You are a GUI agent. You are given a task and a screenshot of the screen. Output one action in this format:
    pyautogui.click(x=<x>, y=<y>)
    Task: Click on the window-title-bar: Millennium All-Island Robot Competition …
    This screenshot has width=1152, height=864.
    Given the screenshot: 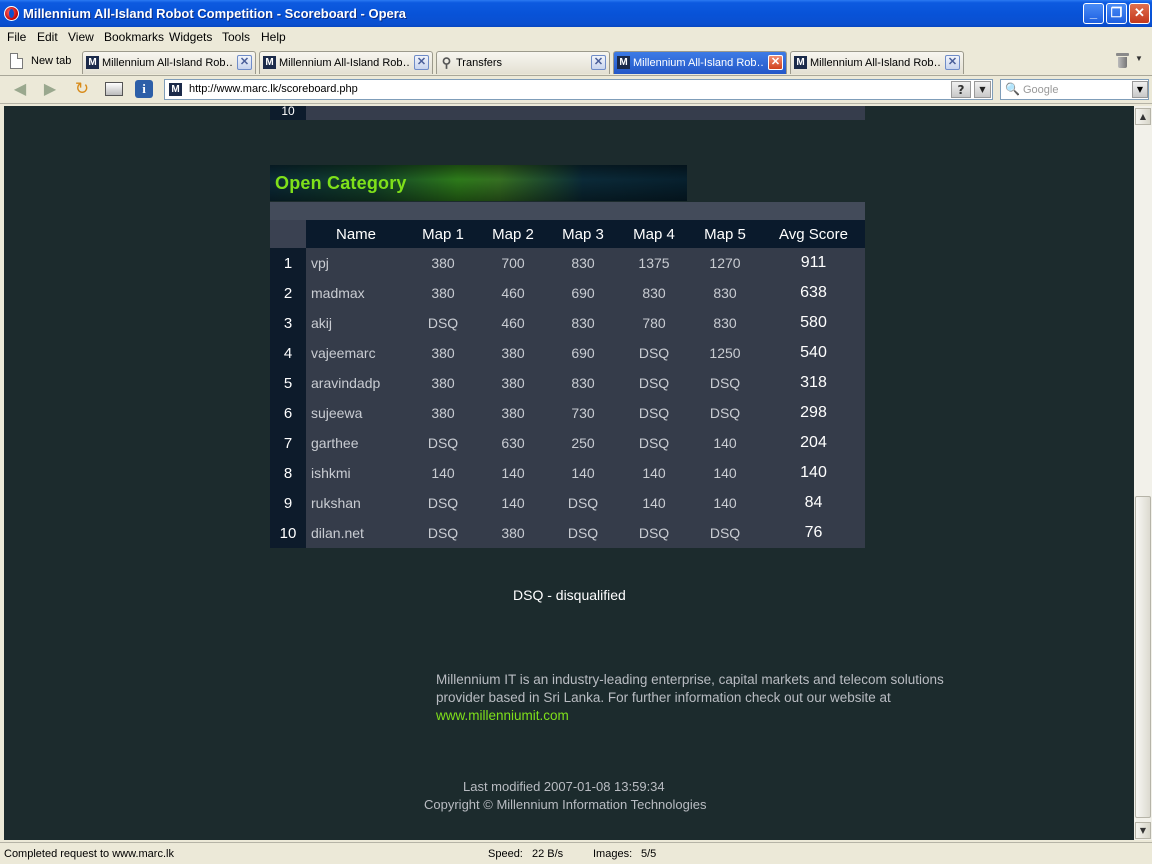 What is the action you would take?
    pyautogui.click(x=576, y=13)
    